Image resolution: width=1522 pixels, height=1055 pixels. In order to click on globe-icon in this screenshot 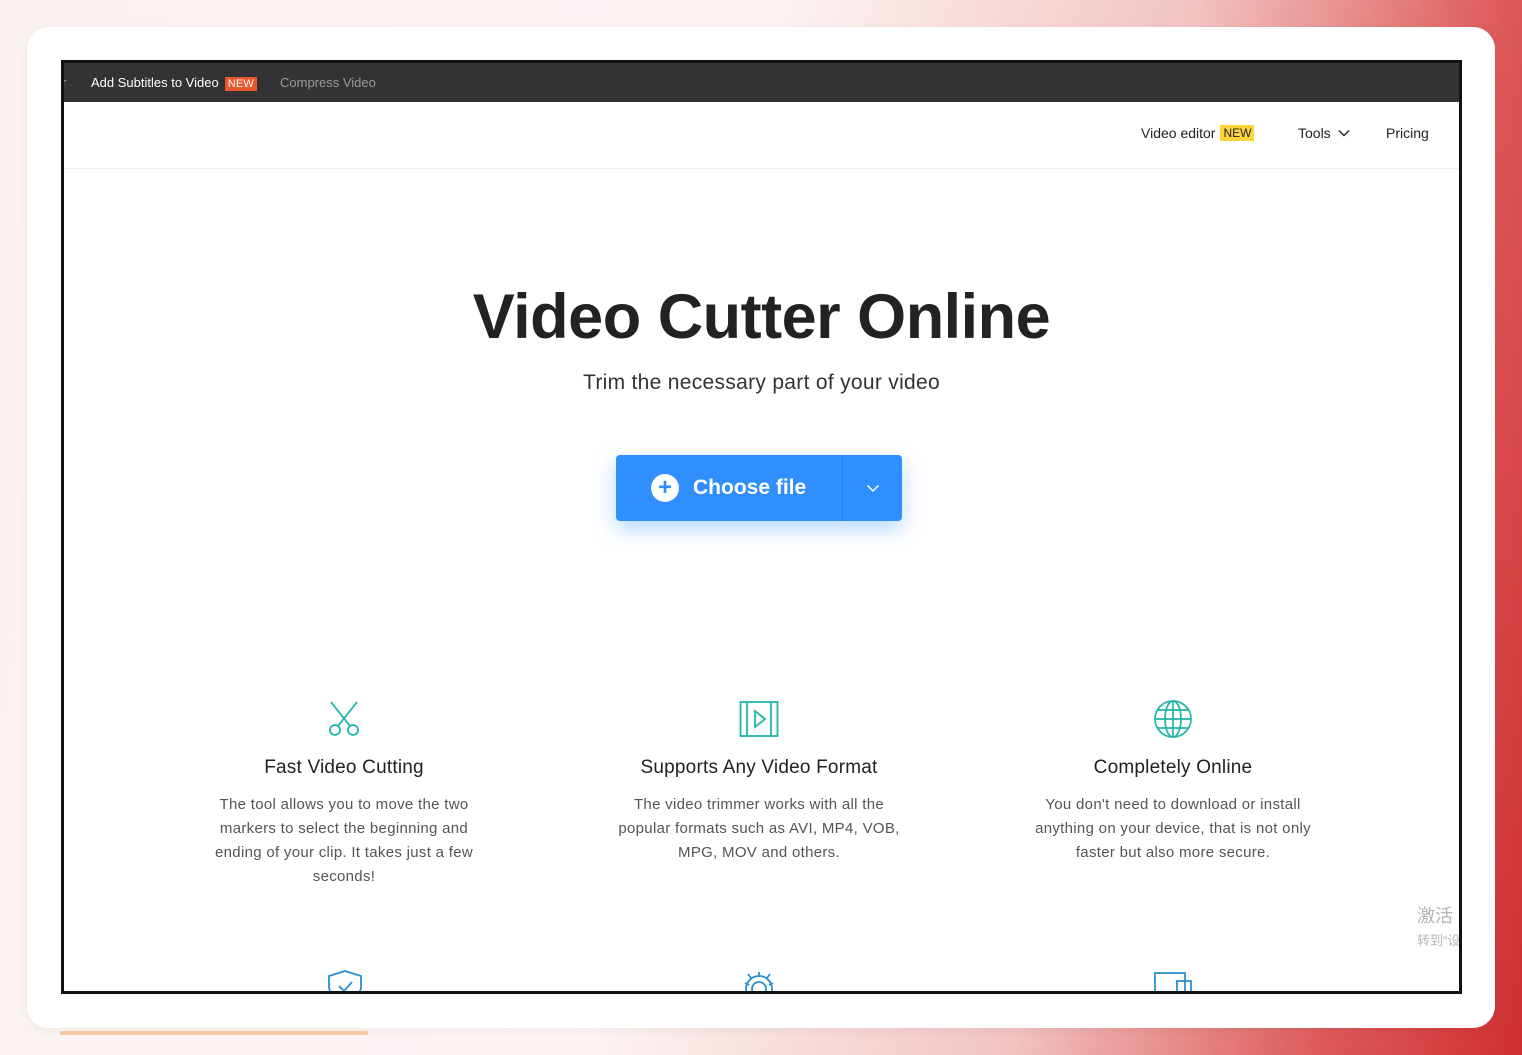, I will do `click(1173, 719)`.